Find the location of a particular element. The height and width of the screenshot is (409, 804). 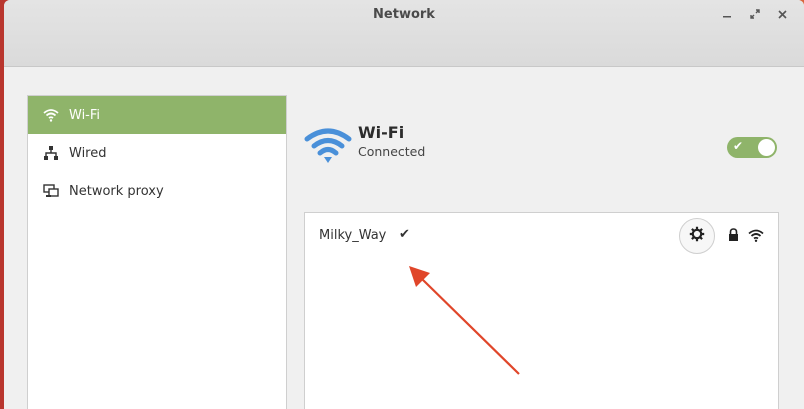

sidebar-item-wired: Wired is located at coordinates (157, 153).